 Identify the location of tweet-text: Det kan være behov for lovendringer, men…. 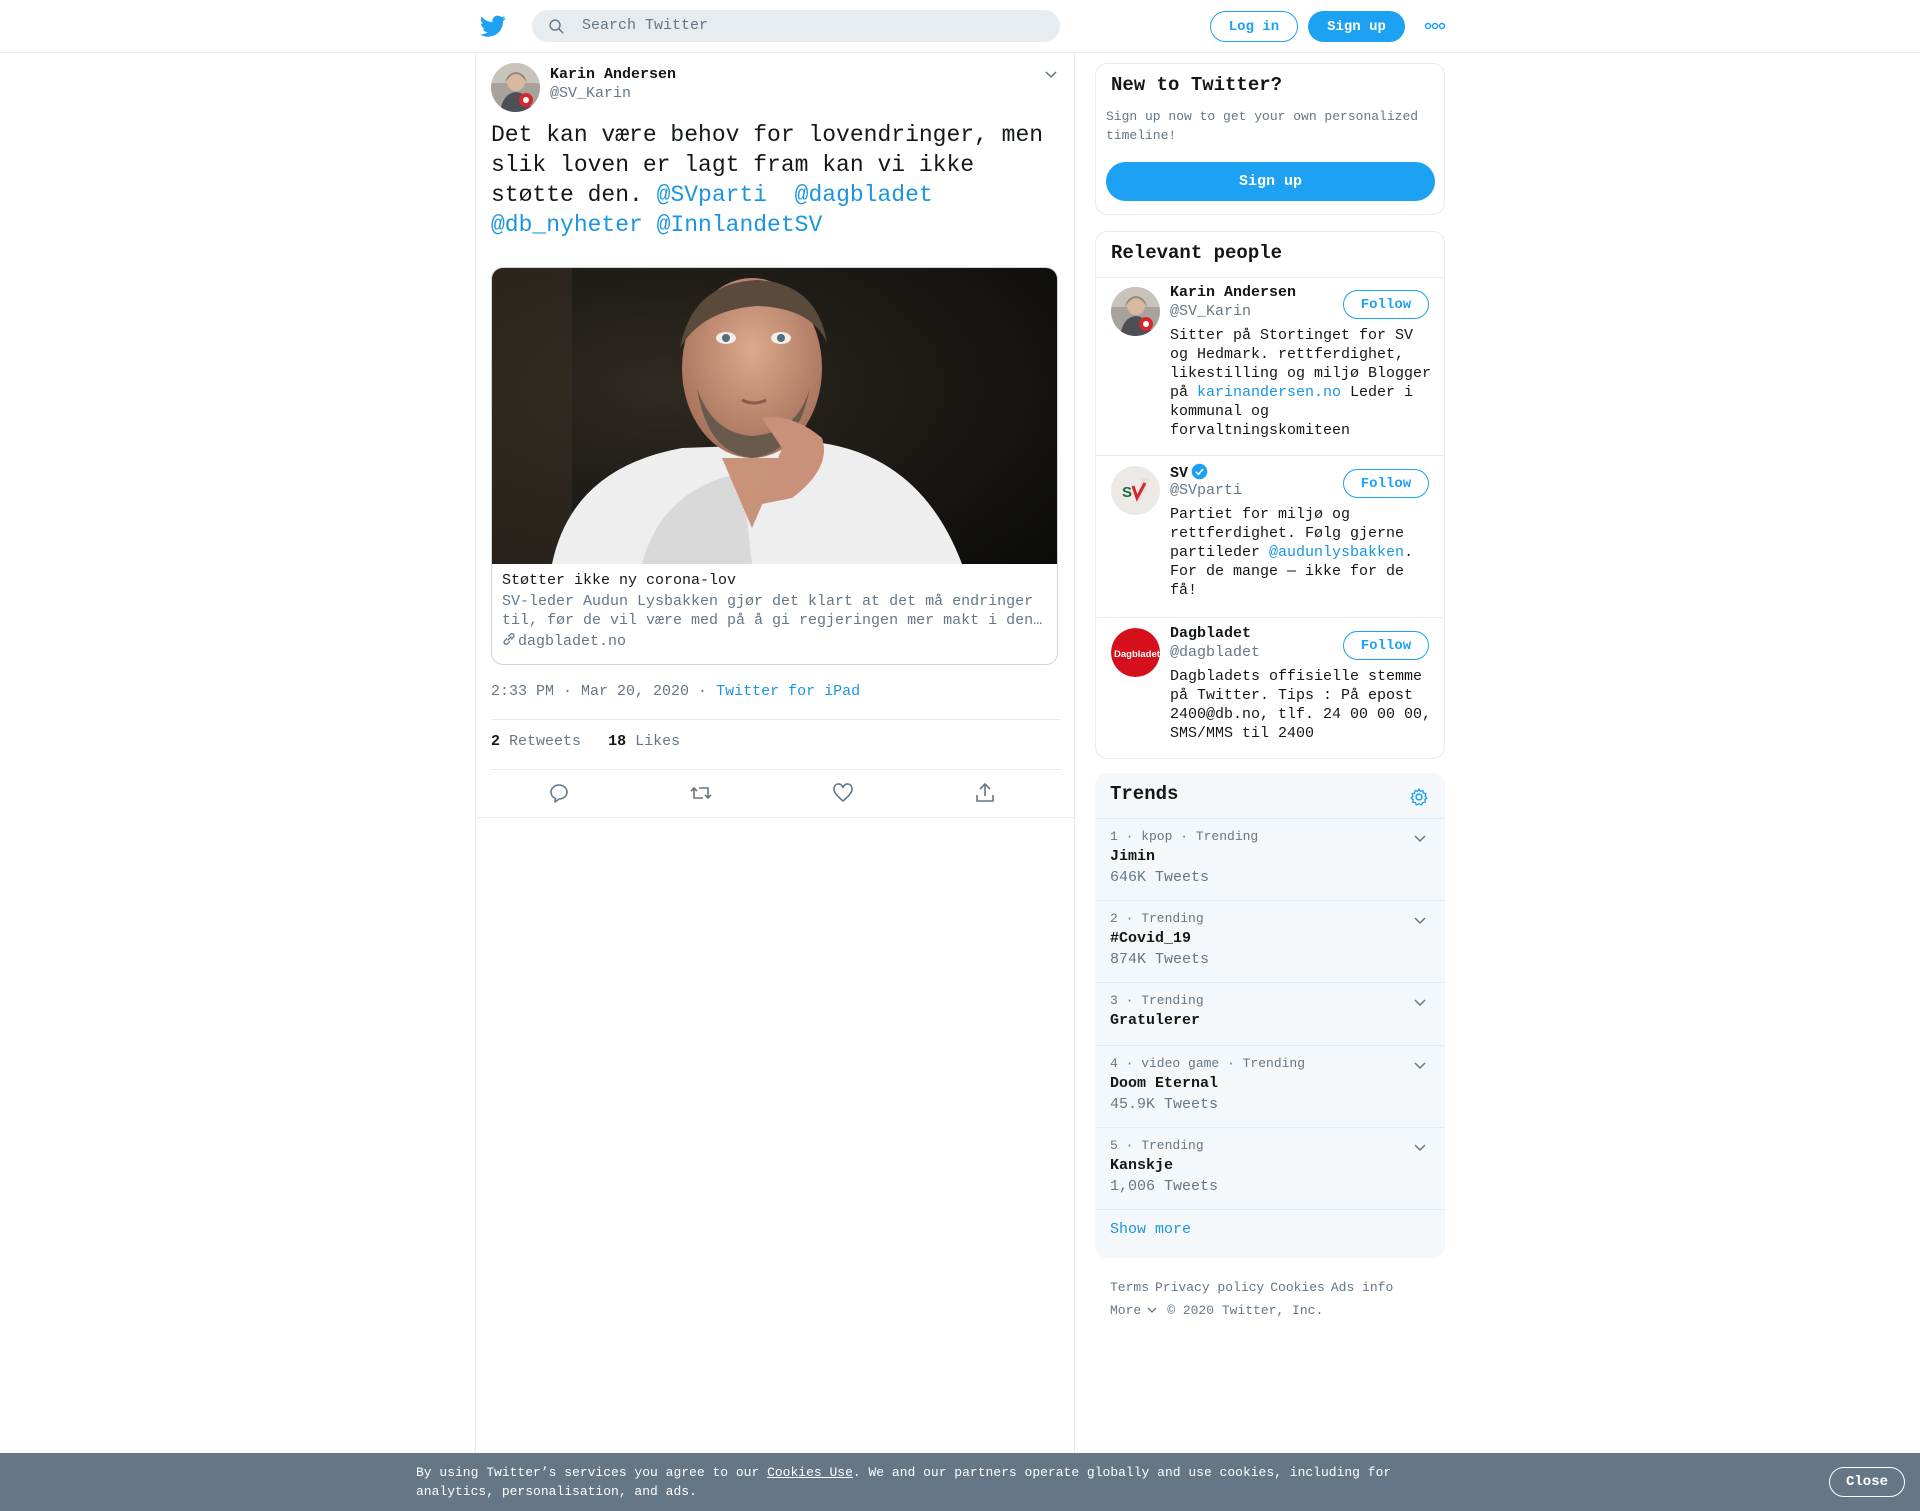
(776, 180).